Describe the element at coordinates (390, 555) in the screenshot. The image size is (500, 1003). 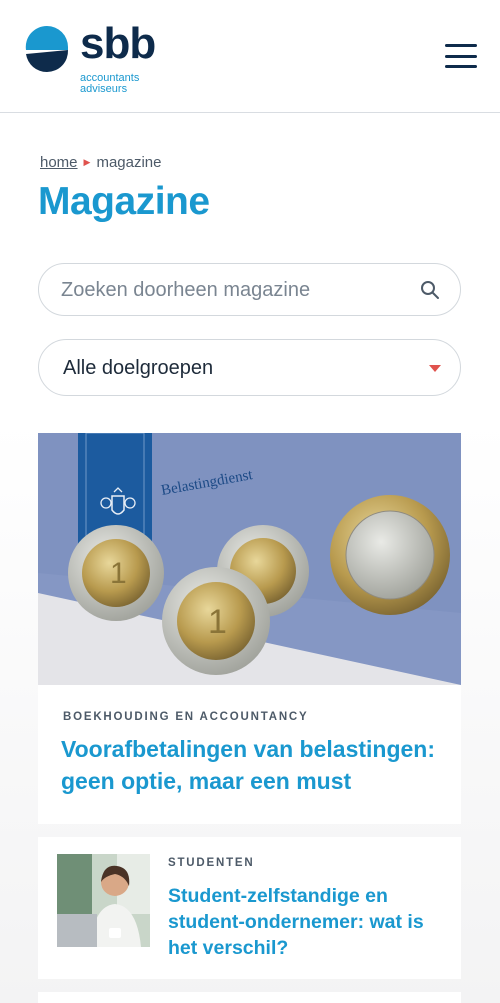
I see `euro-coin` at that location.